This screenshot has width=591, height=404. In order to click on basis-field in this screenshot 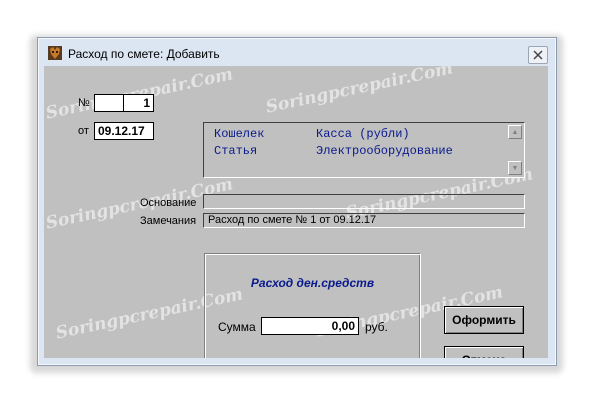, I will do `click(364, 201)`.